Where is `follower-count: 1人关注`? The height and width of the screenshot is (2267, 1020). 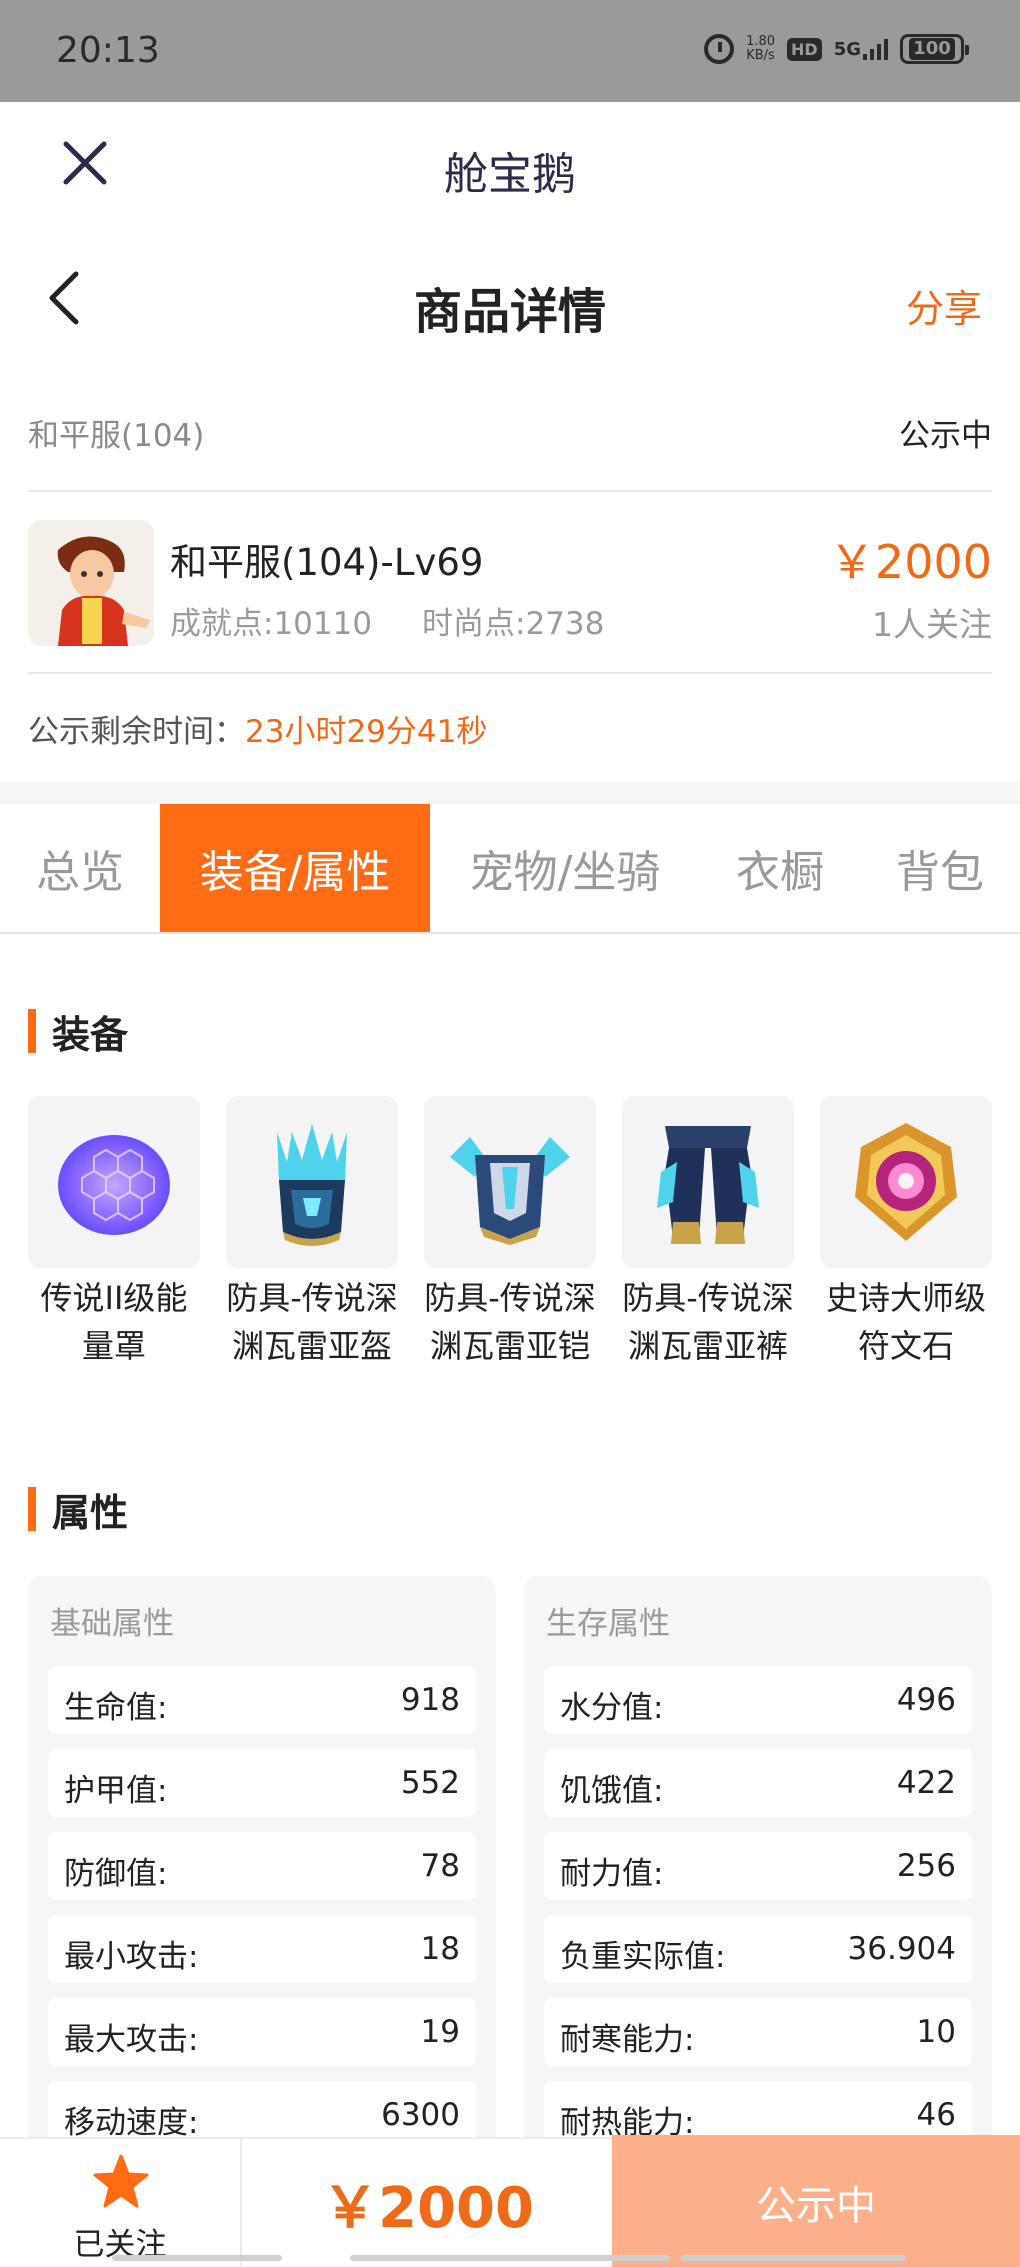
follower-count: 1人关注 is located at coordinates (932, 624).